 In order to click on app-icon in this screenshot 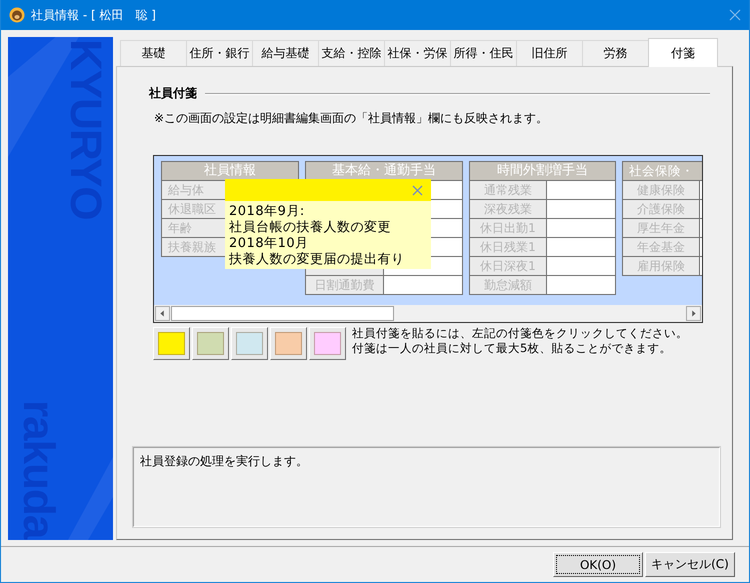, I will do `click(17, 15)`.